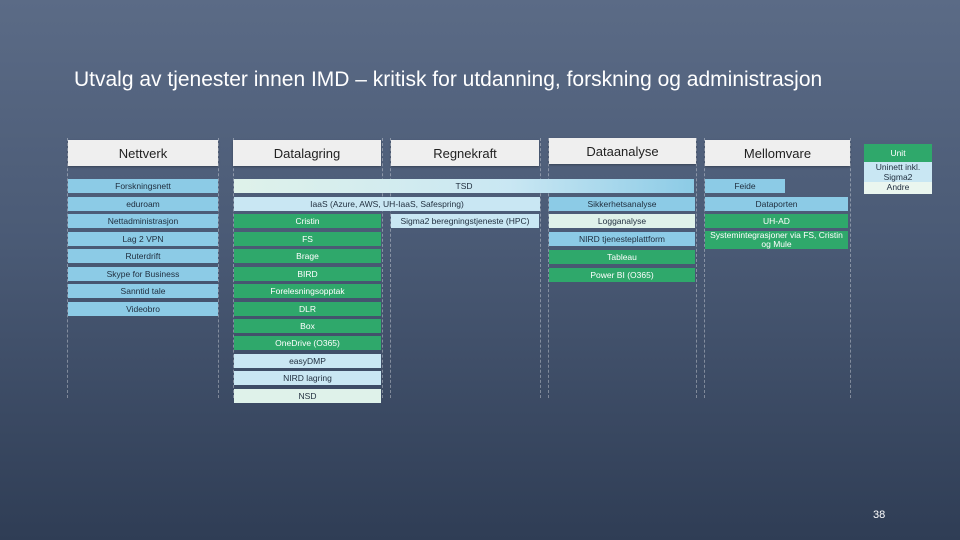 The image size is (960, 540). I want to click on nird-plattform-box: NIRD tjenesteplattform, so click(622, 239).